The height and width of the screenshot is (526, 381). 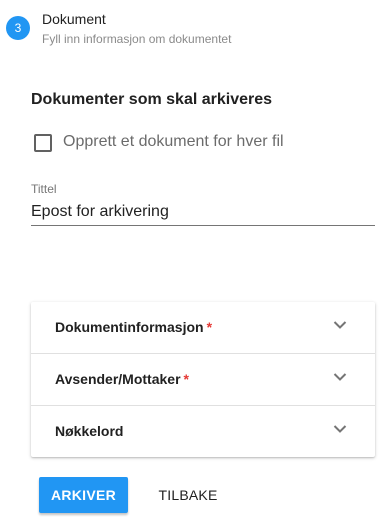 I want to click on title-field: Tittel, so click(x=203, y=205).